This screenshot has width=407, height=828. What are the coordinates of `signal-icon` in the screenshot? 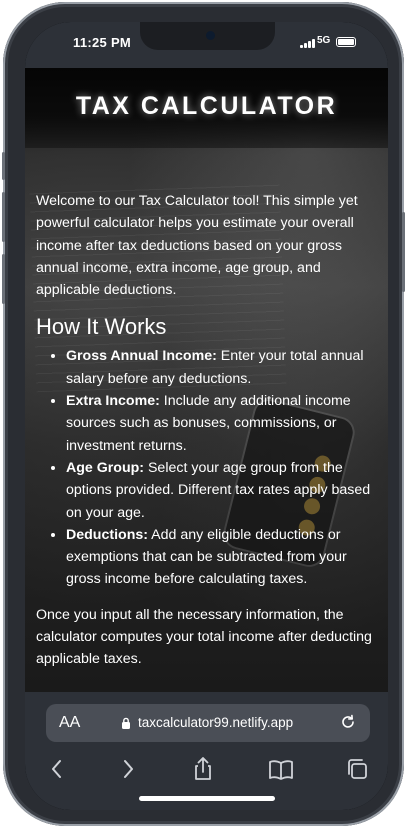 It's located at (308, 43).